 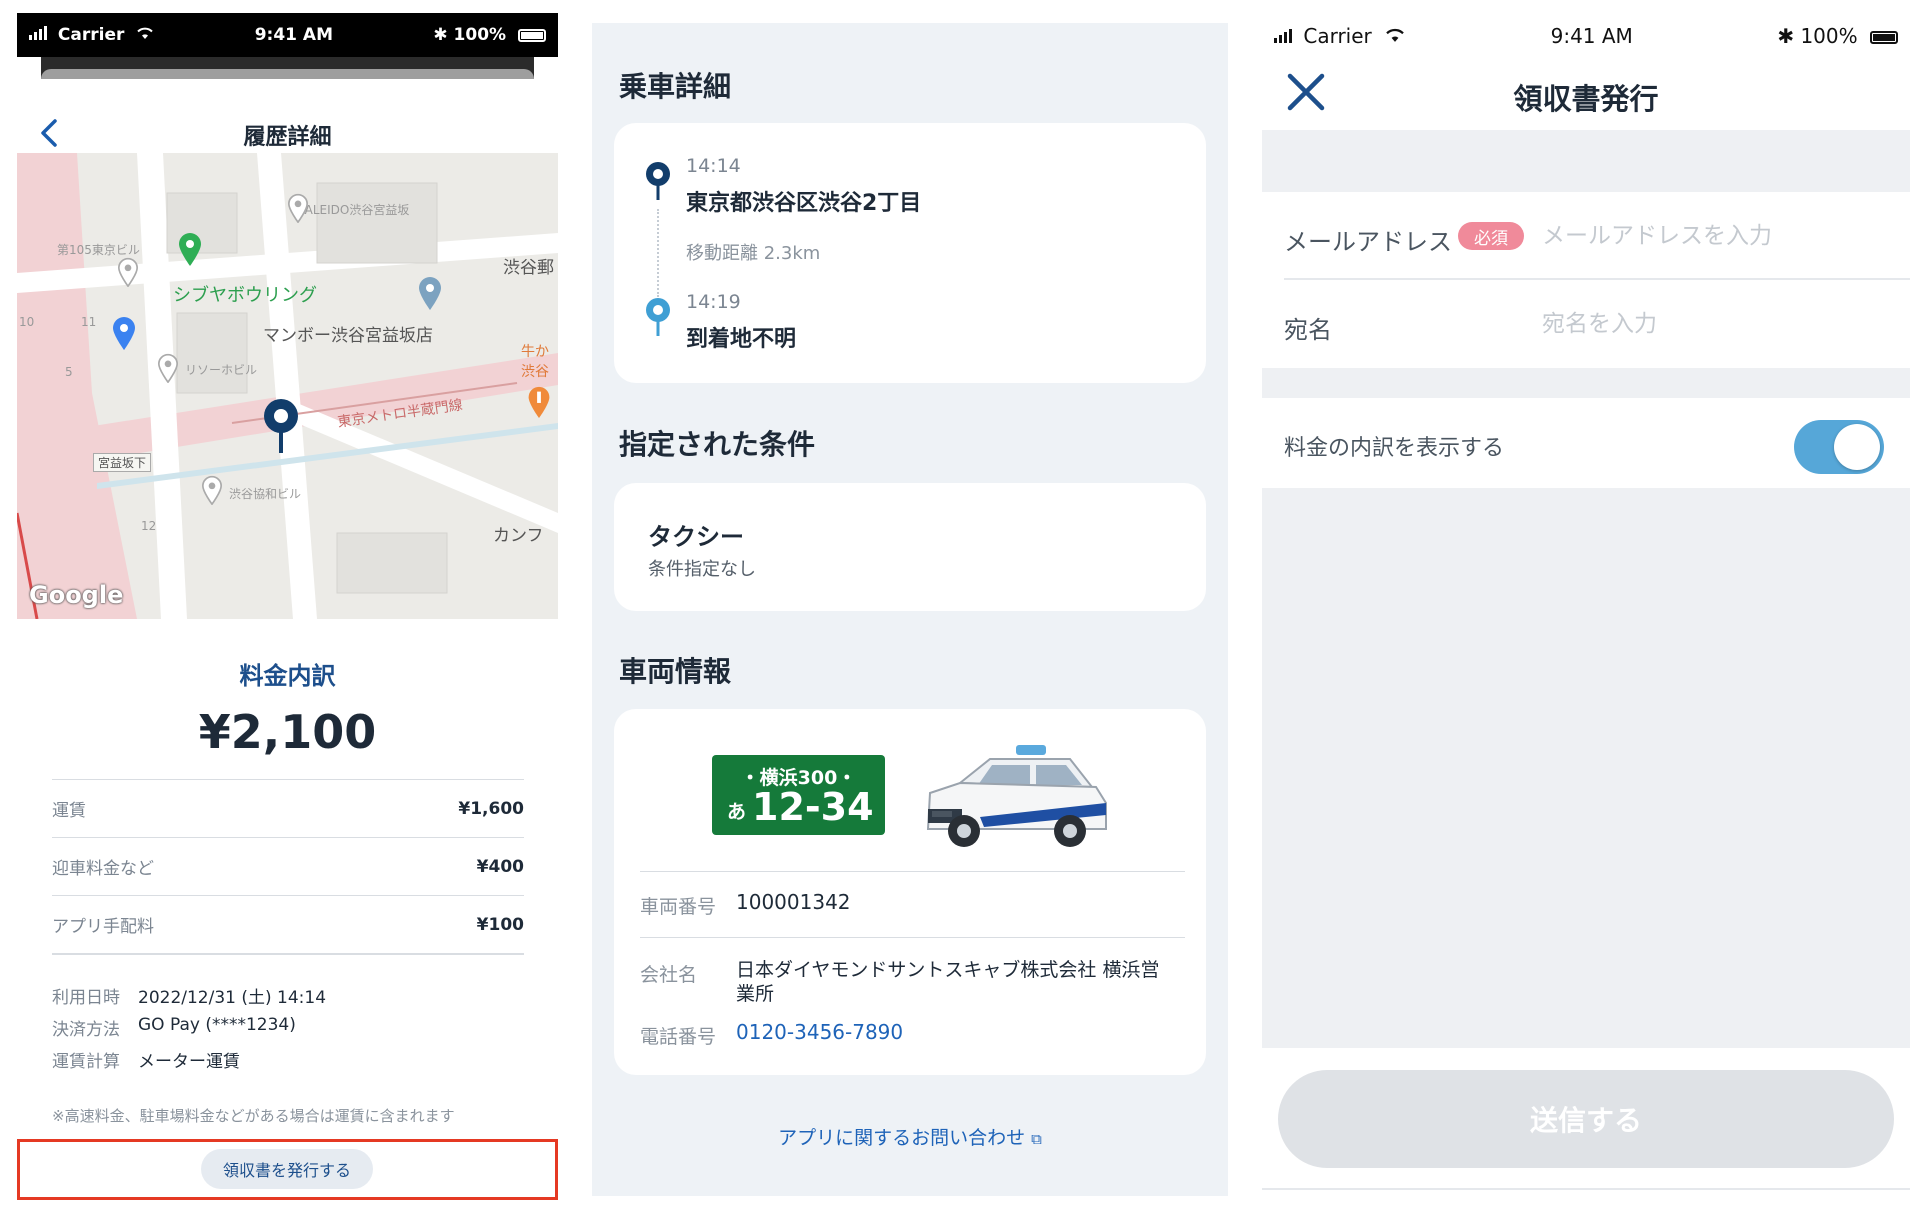 What do you see at coordinates (528, 268) in the screenshot?
I see `map-label: 渋谷郵` at bounding box center [528, 268].